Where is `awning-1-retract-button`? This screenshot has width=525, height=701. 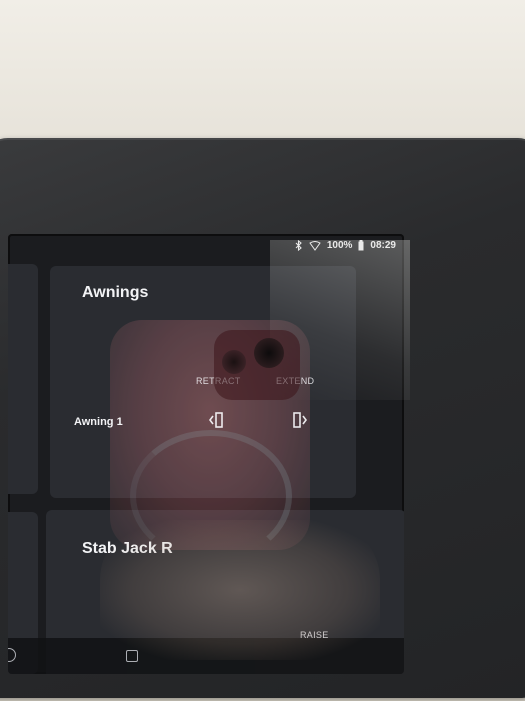
awning-1-retract-button is located at coordinates (218, 422).